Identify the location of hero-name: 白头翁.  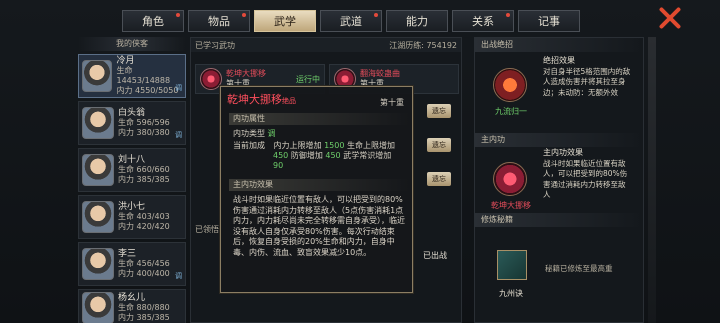
(132, 113).